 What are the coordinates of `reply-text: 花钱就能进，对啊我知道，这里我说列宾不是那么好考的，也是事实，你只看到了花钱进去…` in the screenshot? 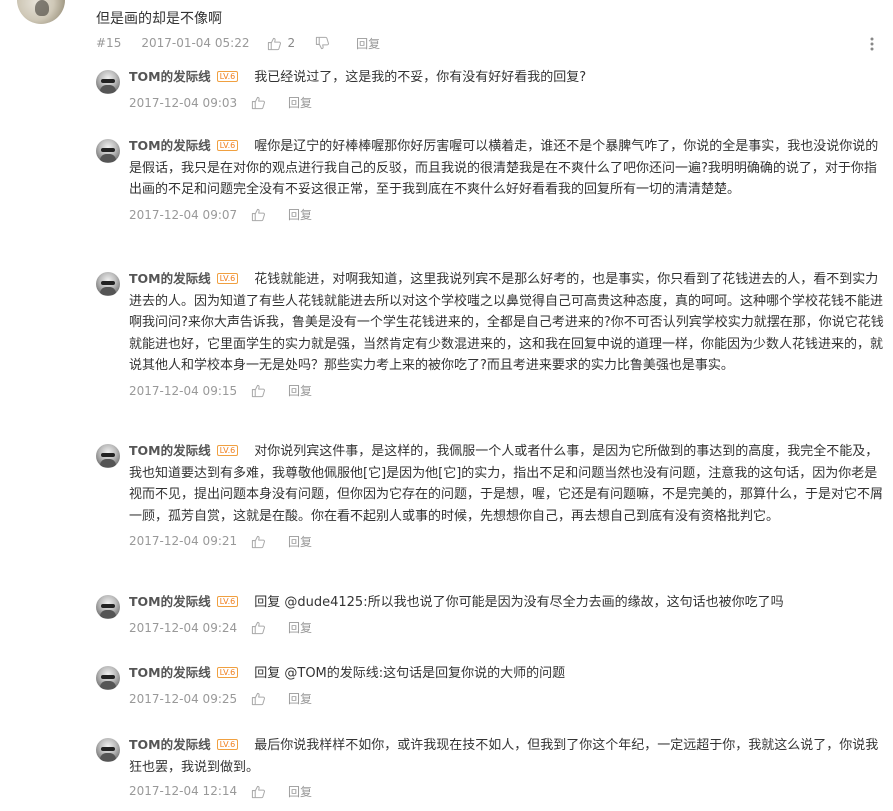 It's located at (506, 322).